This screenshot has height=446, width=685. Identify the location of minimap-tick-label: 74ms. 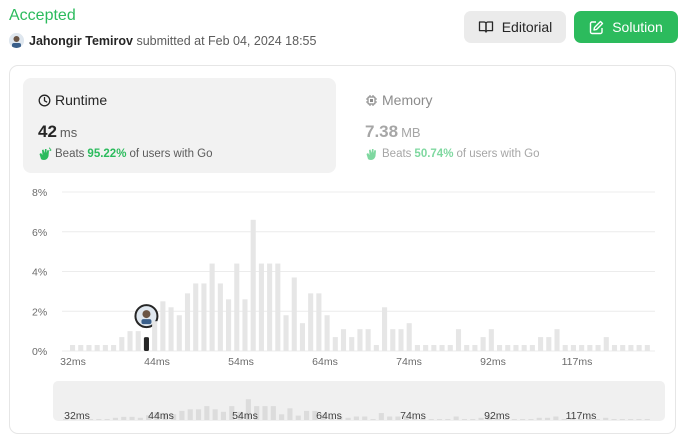
(413, 415).